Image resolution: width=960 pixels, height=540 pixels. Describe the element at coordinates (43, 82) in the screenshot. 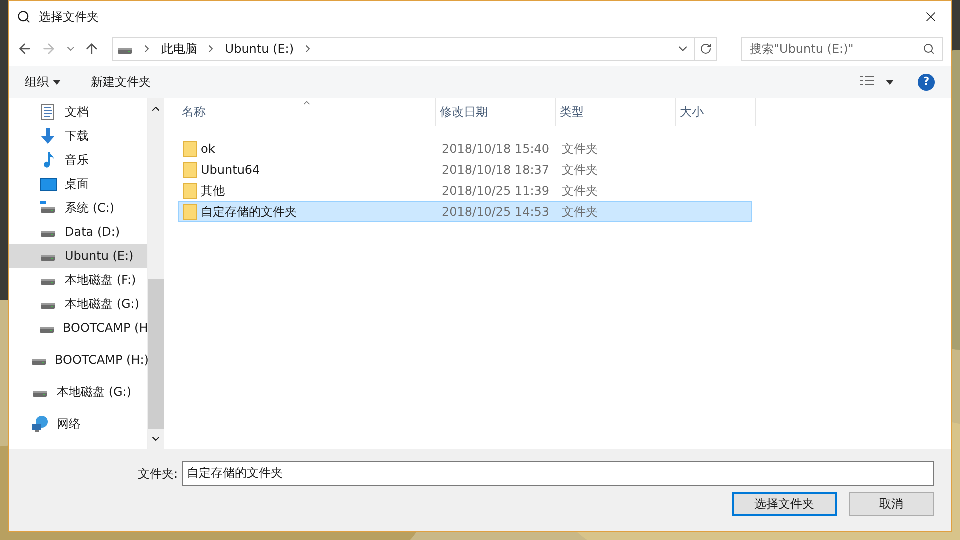

I see `organize-button: 组织` at that location.